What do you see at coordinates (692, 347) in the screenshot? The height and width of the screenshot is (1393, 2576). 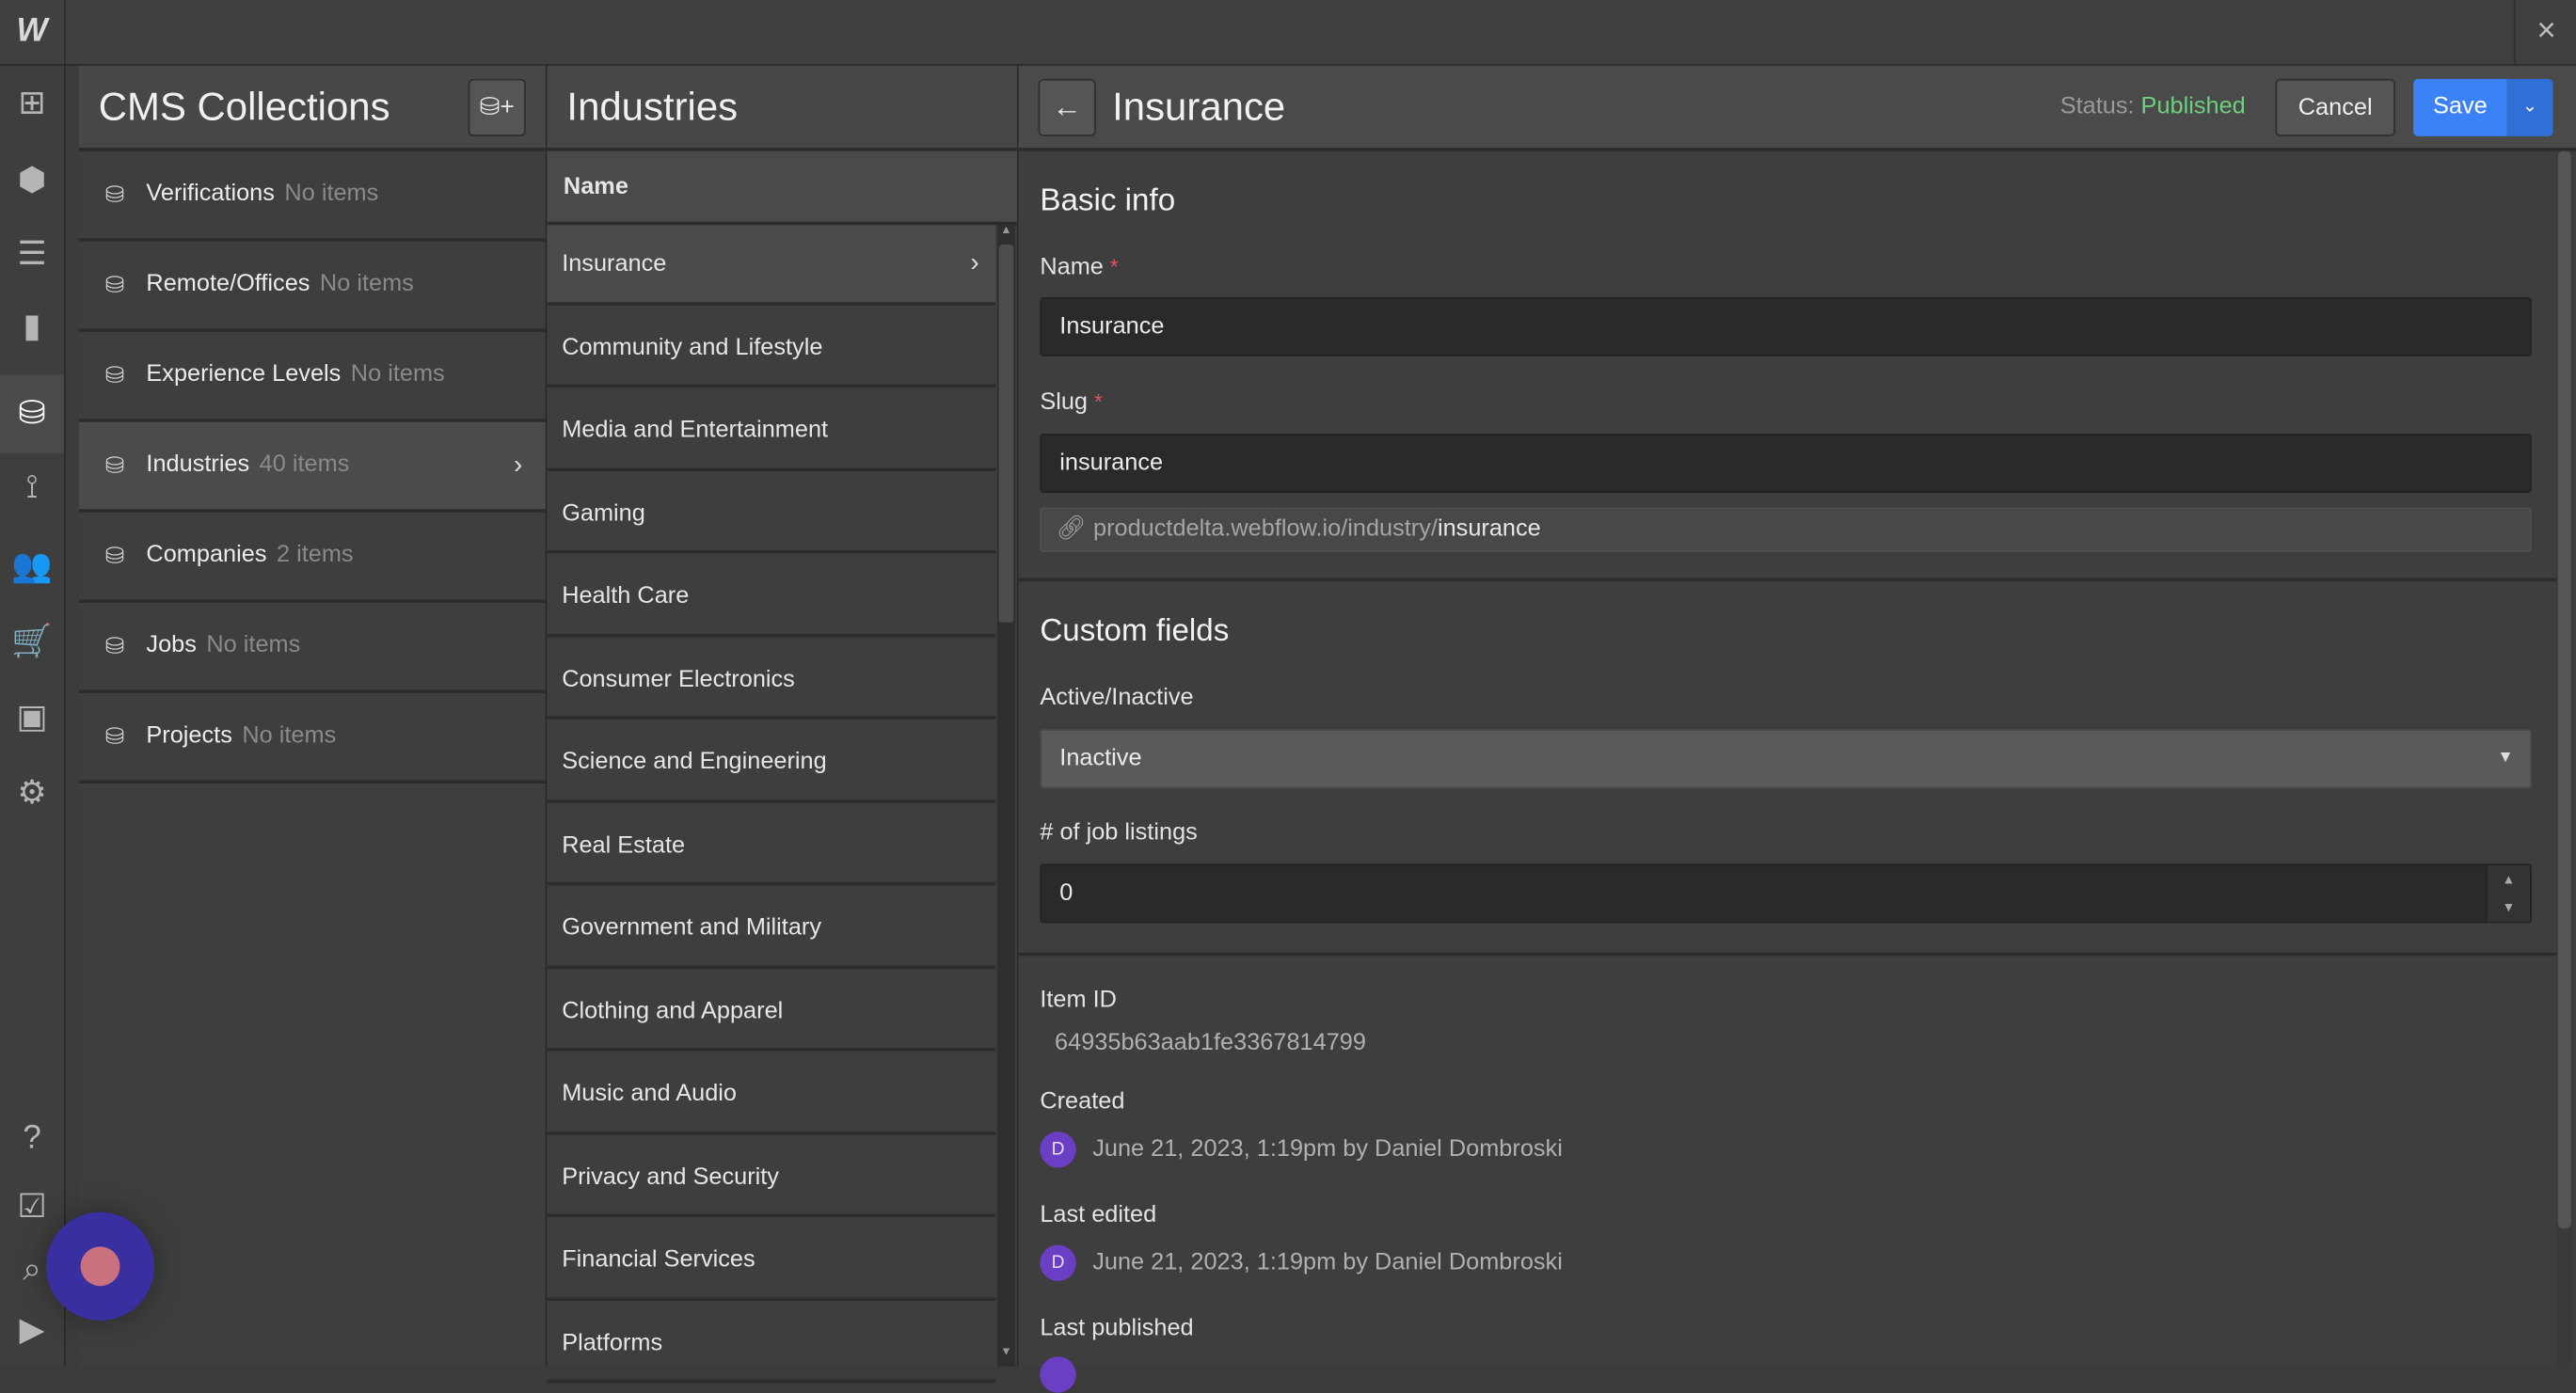 I see `list-item-label: Community and Lifestyle` at bounding box center [692, 347].